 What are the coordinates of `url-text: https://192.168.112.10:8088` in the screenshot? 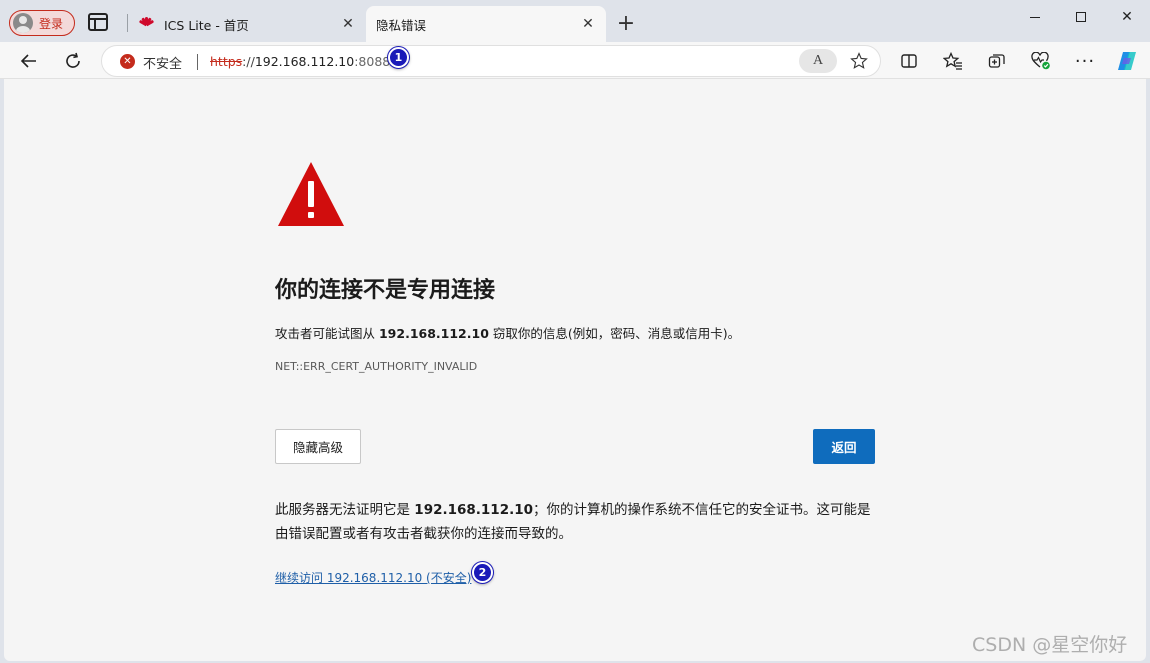 It's located at (300, 61).